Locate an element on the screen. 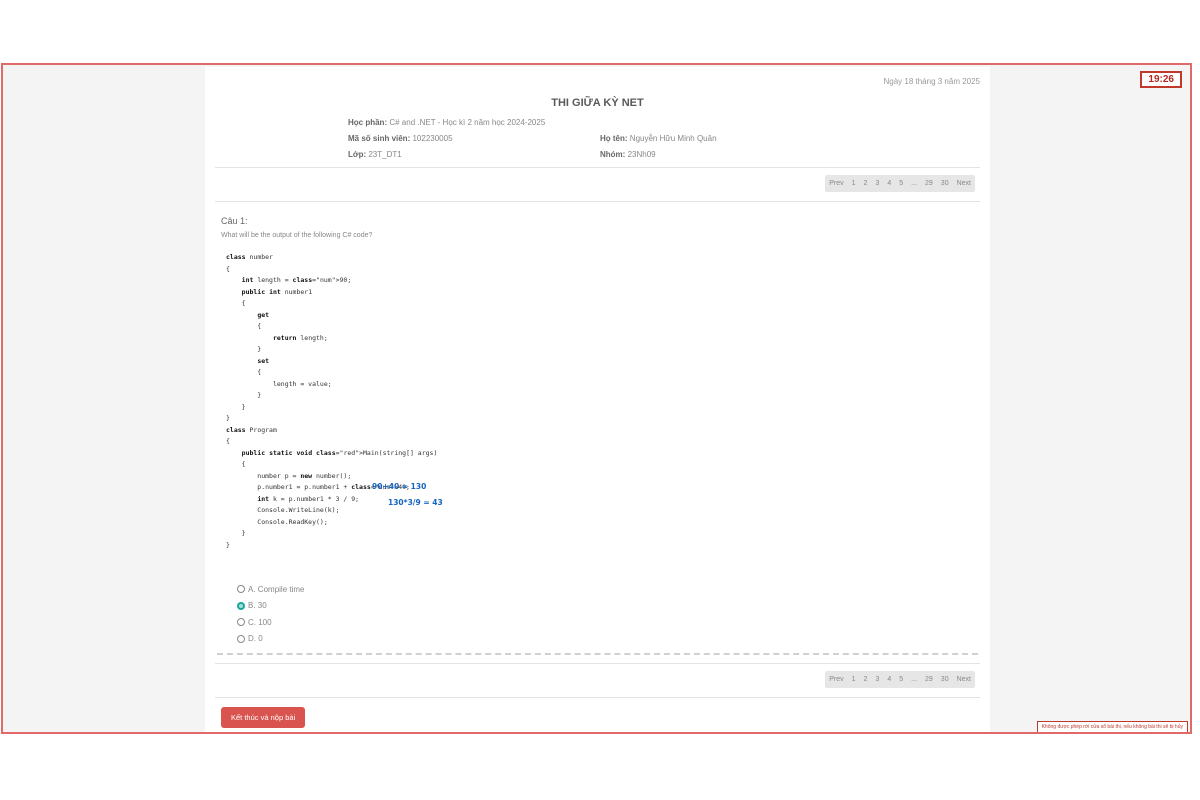  option-text: Compile time is located at coordinates (281, 589).